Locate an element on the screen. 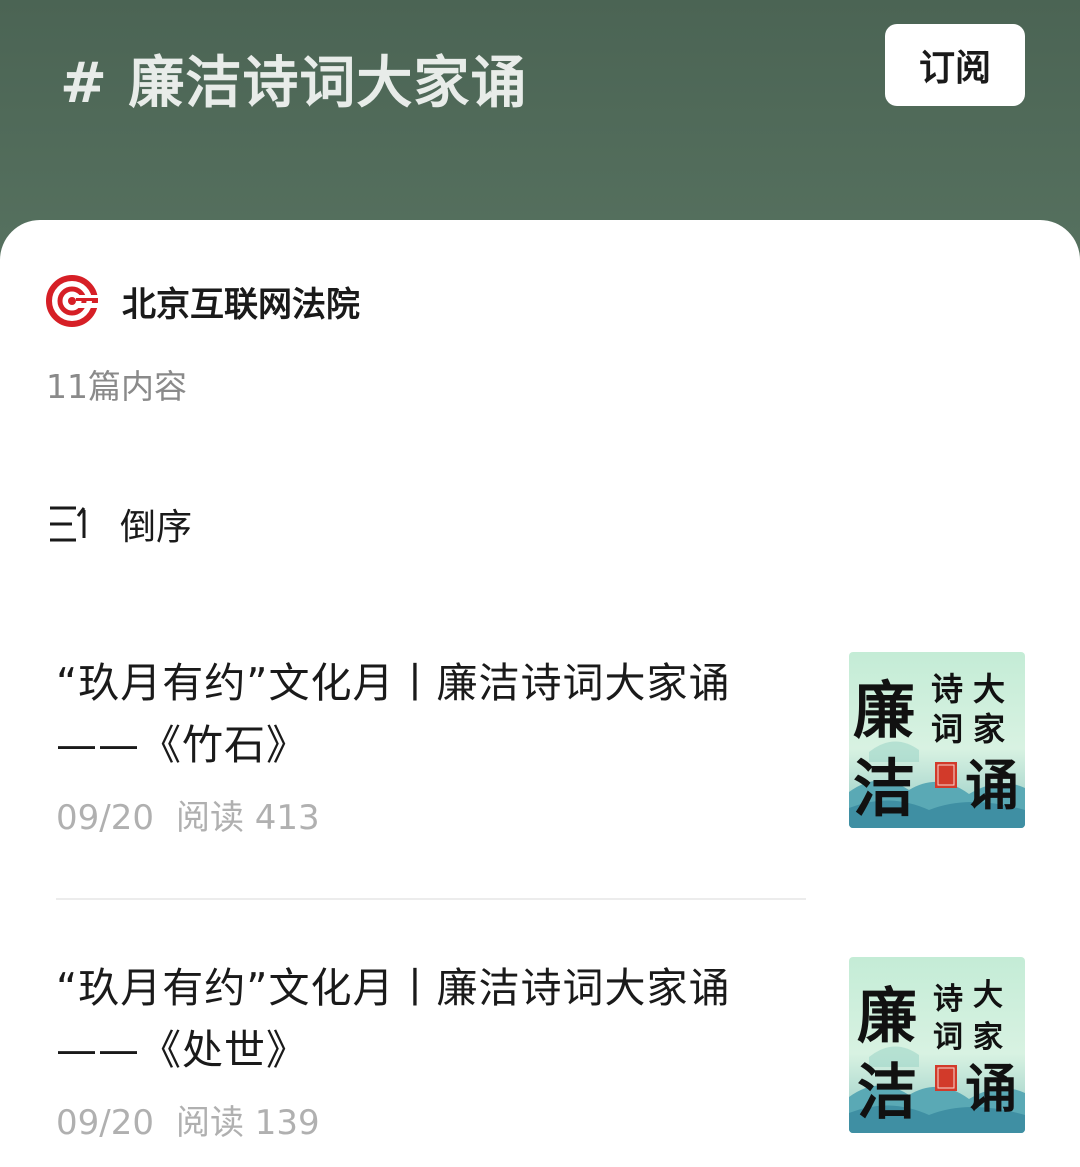  sort-label: 倒序 is located at coordinates (156, 527).